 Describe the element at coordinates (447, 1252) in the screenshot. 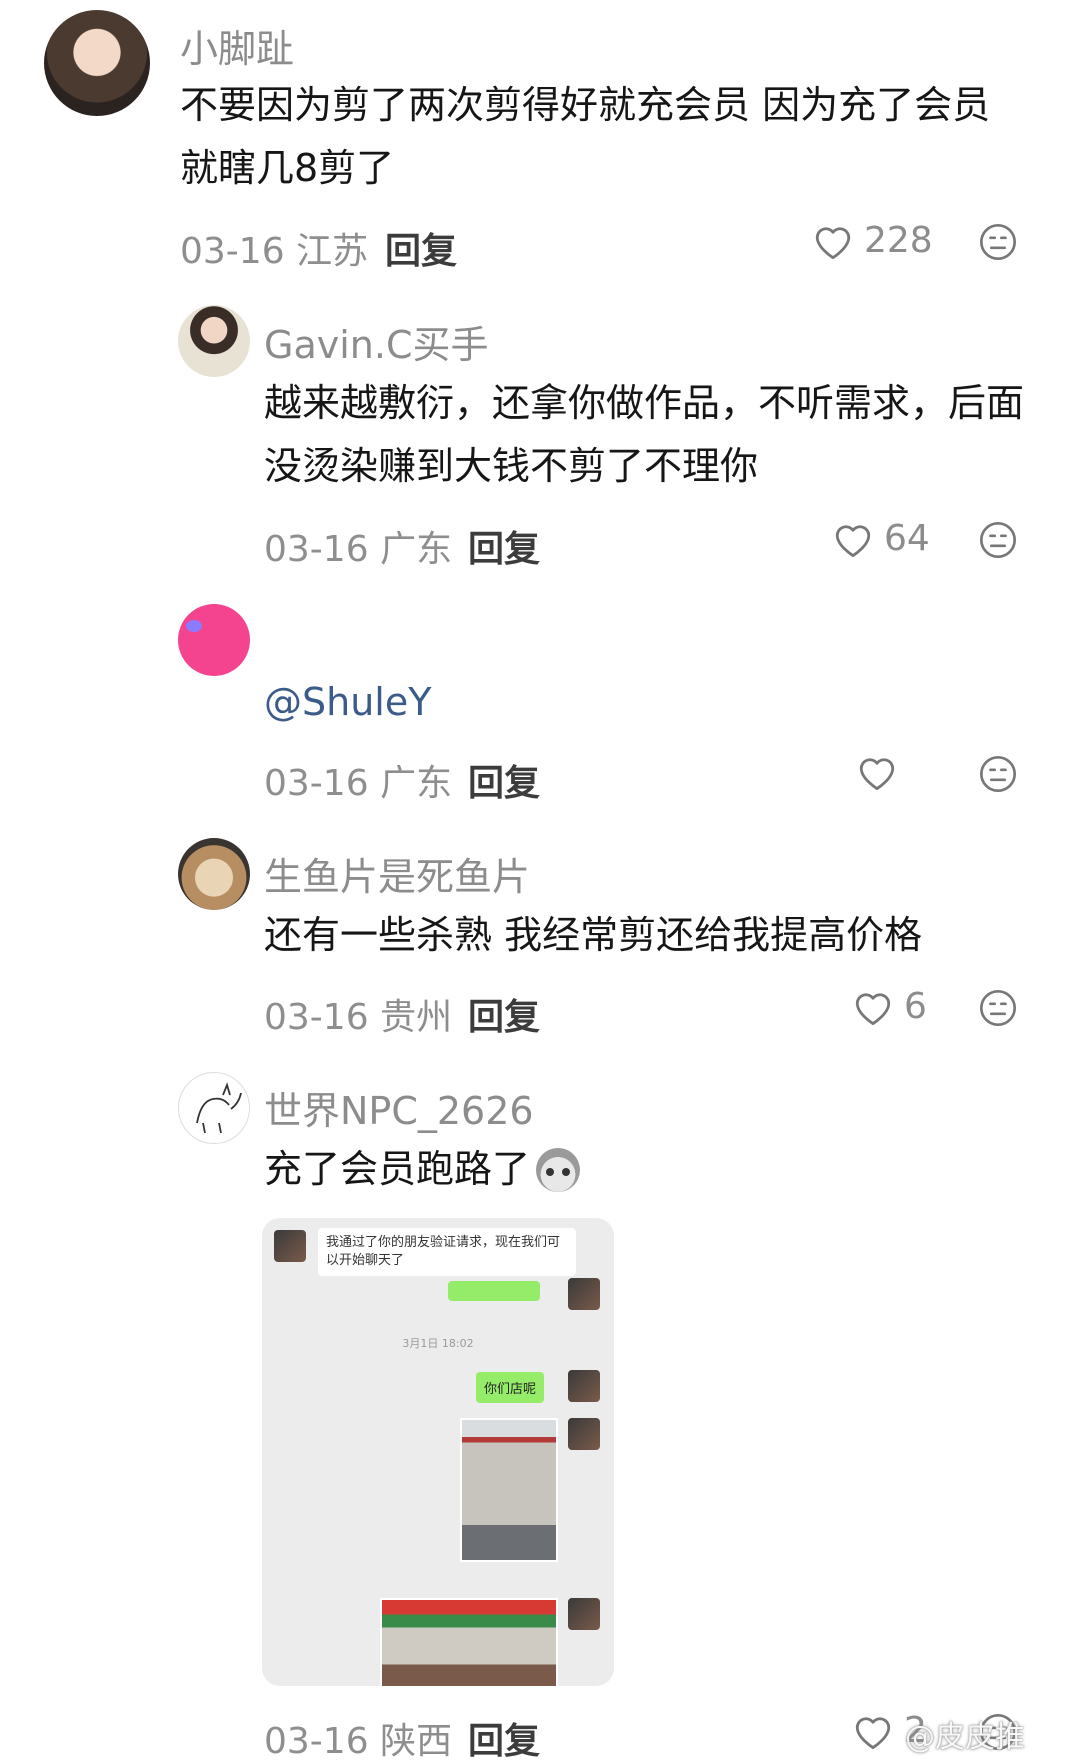

I see `chat-system-message: 我通过了你的朋友验证请求，现在我们可以开始聊天了` at that location.